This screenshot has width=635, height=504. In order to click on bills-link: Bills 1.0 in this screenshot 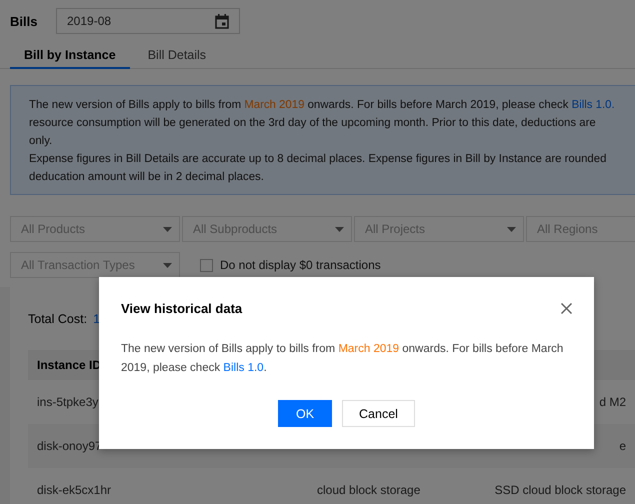, I will do `click(243, 368)`.